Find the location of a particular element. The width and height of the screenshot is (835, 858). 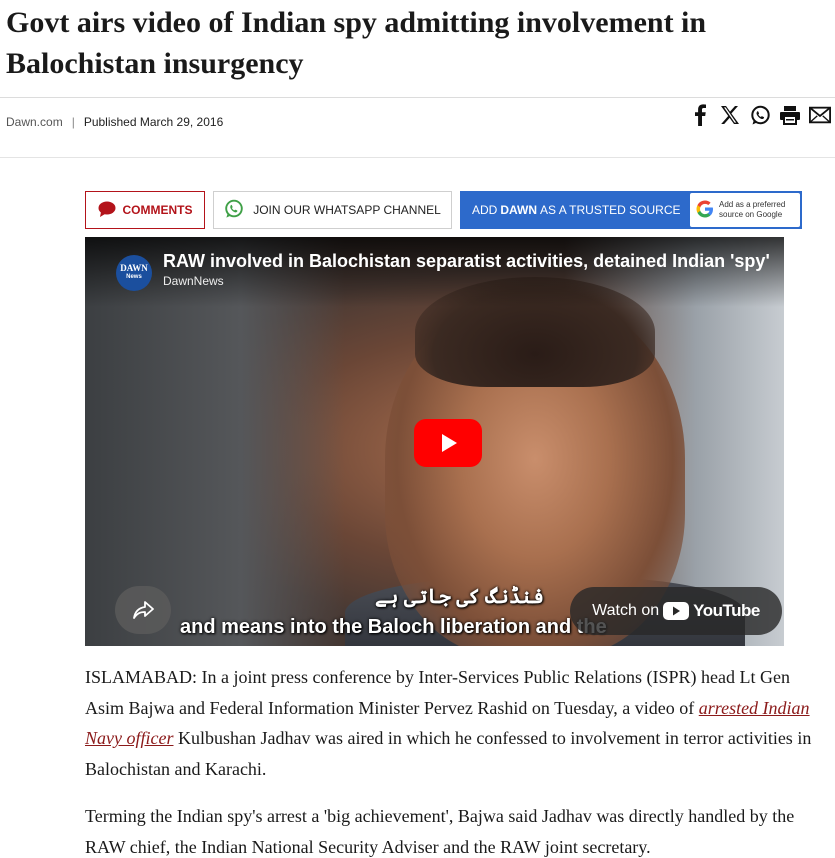

watch-on-label: Watch on is located at coordinates (626, 610).